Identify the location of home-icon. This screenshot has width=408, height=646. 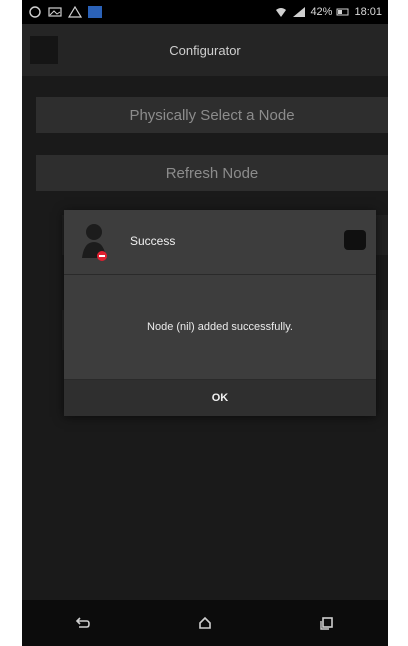
(205, 622).